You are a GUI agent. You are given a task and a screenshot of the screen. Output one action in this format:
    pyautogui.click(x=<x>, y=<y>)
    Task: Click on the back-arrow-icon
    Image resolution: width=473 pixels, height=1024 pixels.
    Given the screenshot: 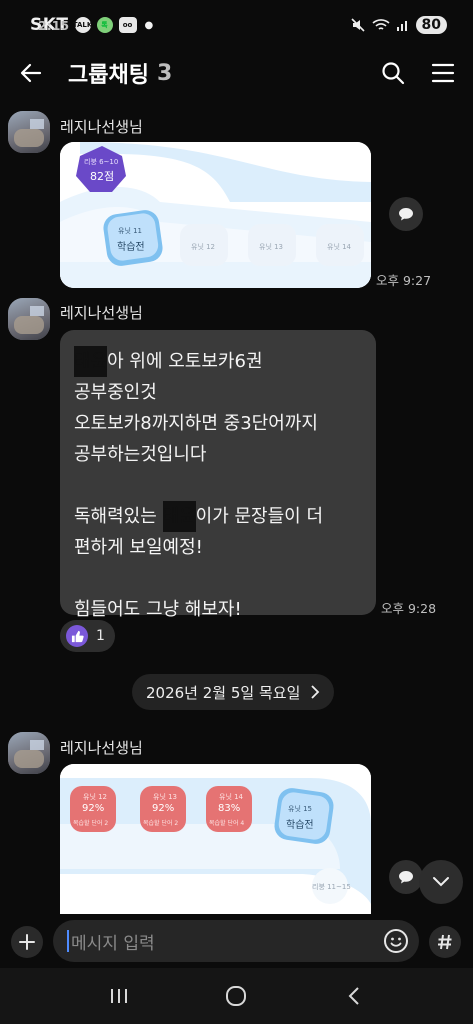 What is the action you would take?
    pyautogui.click(x=31, y=73)
    